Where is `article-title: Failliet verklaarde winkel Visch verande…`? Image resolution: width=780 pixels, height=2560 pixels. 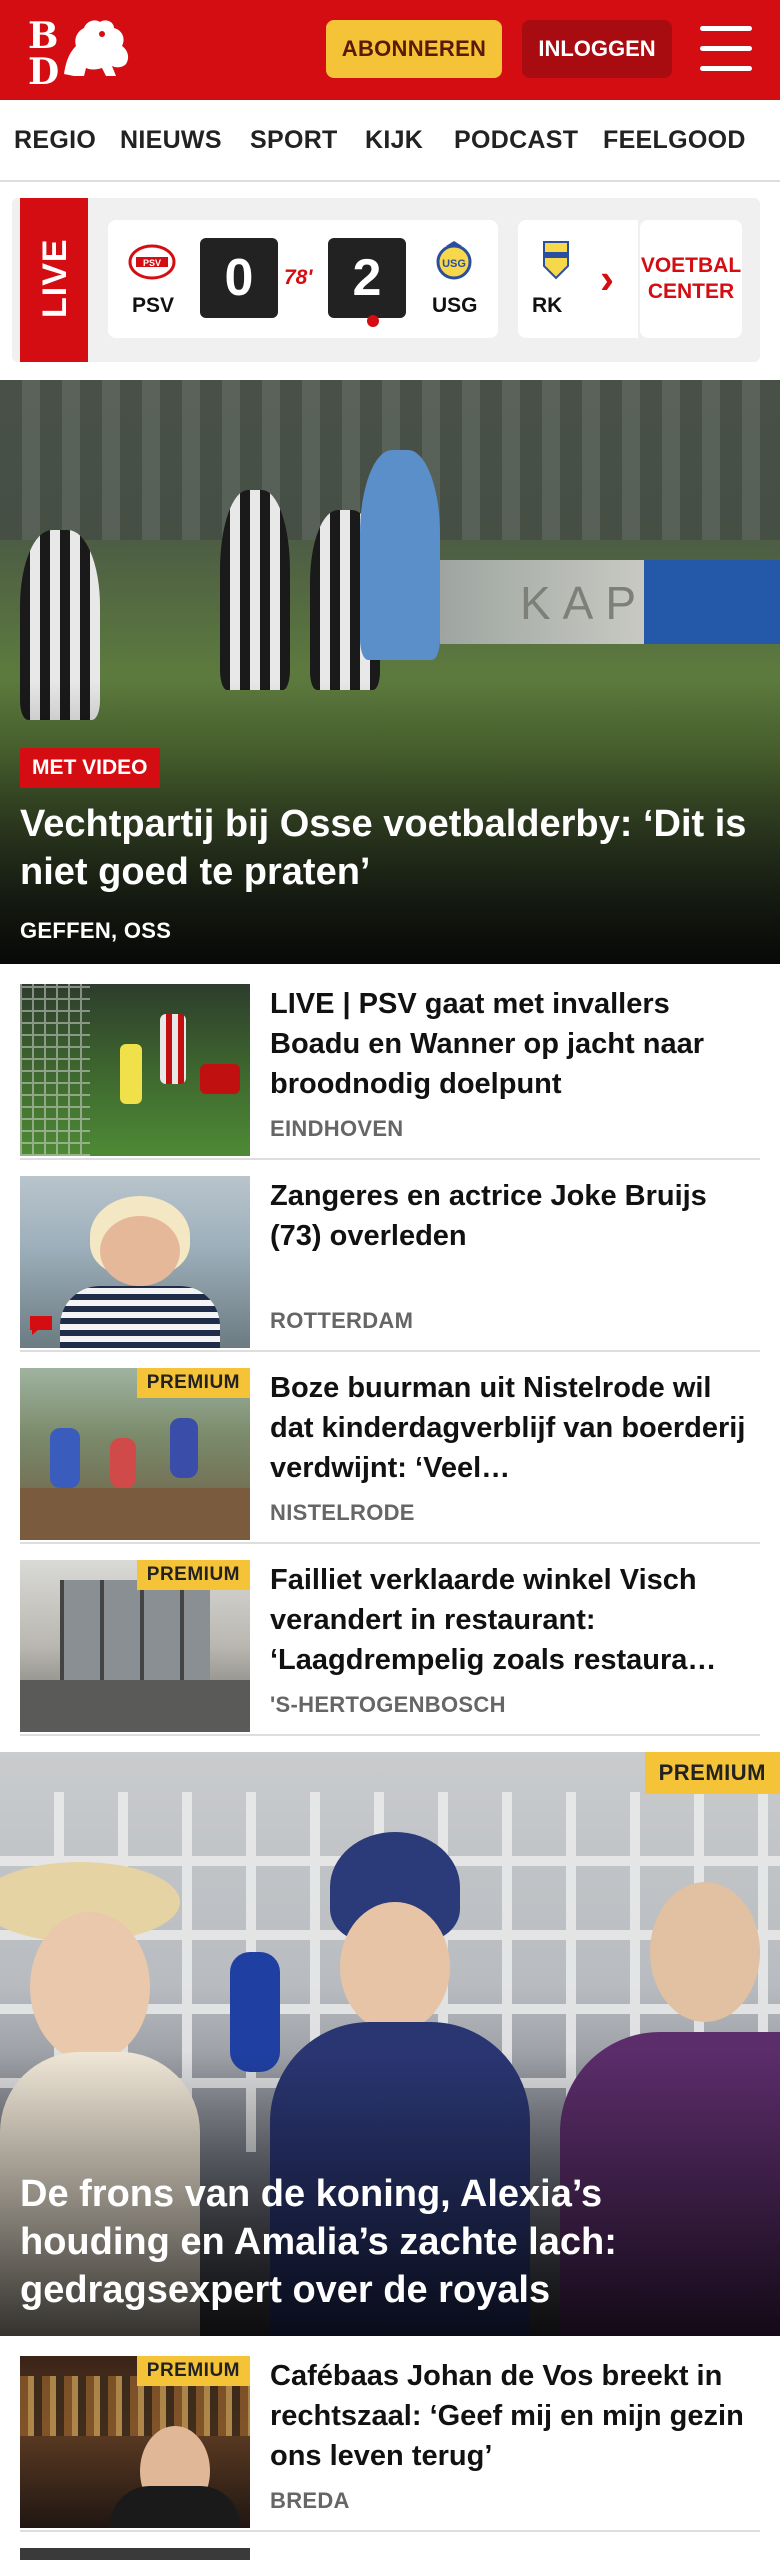 article-title: Failliet verklaarde winkel Visch verande… is located at coordinates (493, 1620).